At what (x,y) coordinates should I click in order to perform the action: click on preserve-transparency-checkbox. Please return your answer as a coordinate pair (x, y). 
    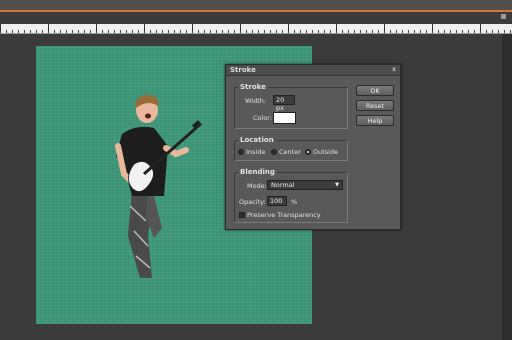
    Looking at the image, I should click on (242, 215).